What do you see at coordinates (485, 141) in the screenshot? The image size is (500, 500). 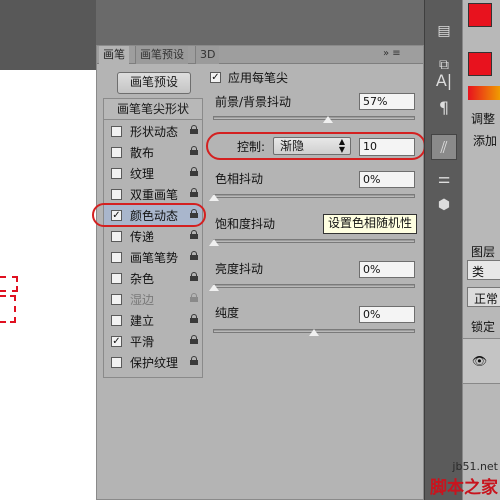 I see `add-adjustment-label: 添加` at bounding box center [485, 141].